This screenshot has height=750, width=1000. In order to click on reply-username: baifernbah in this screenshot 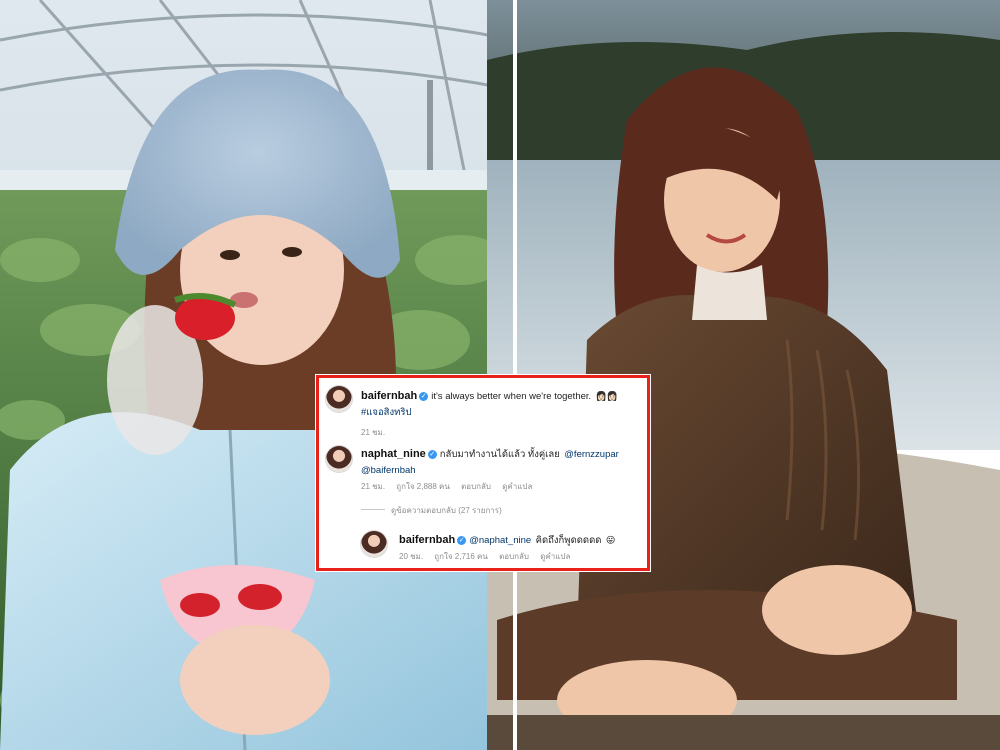, I will do `click(427, 540)`.